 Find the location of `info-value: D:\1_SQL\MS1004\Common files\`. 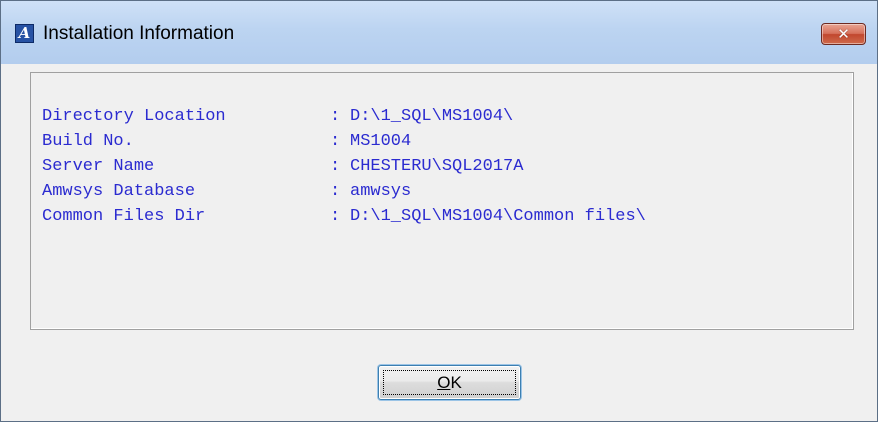

info-value: D:\1_SQL\MS1004\Common files\ is located at coordinates (498, 216).